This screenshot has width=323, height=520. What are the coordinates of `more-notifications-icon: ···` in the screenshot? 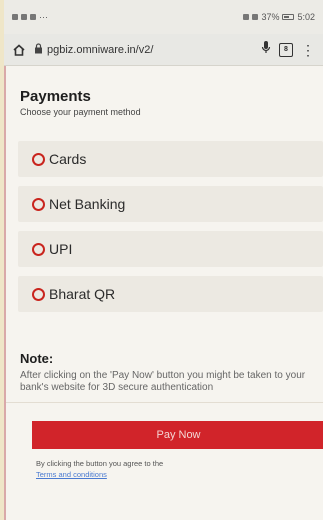 It's located at (43, 17).